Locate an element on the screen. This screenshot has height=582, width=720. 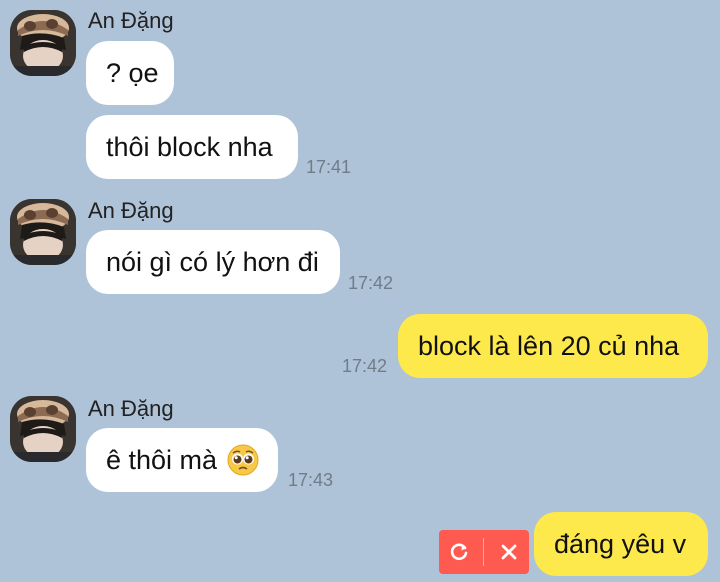
outgoing-message-bubble: đáng yêu v is located at coordinates (621, 544).